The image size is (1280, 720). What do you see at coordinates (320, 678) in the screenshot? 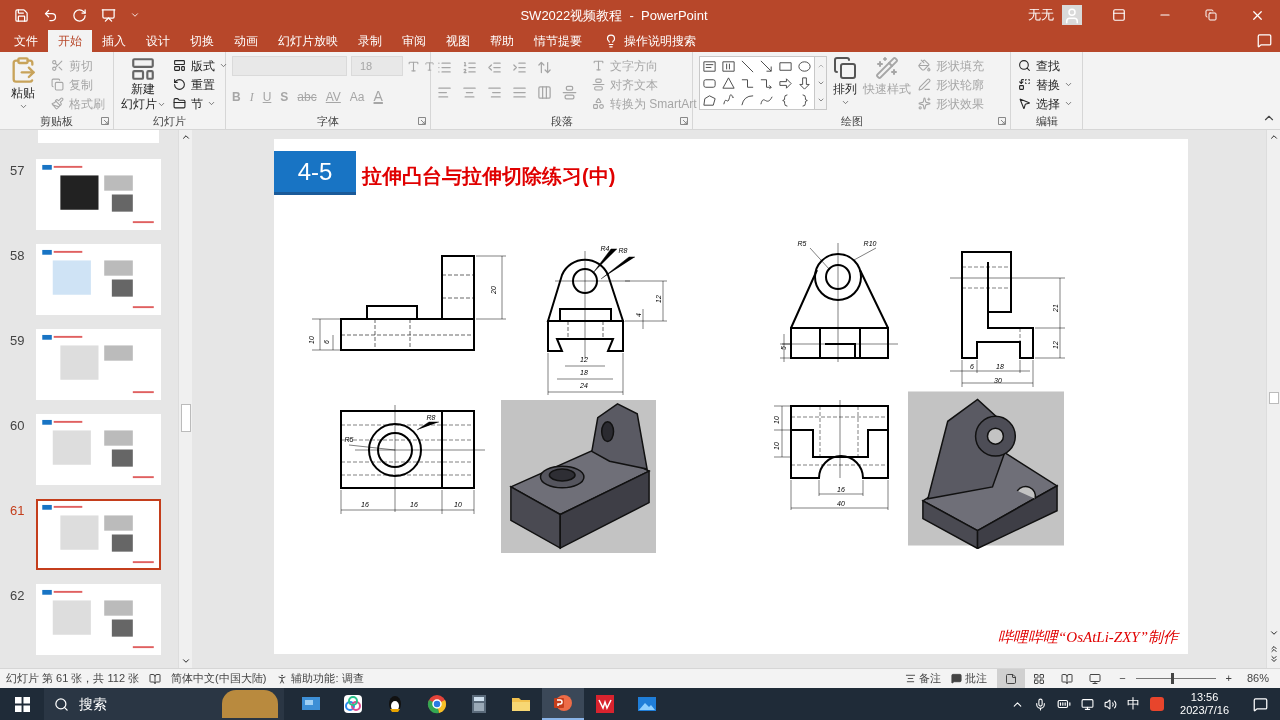
I see `accessibility-button: 辅助功能: 调查` at bounding box center [320, 678].